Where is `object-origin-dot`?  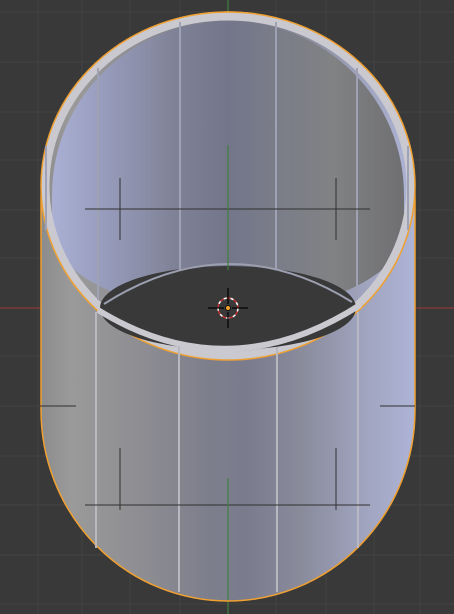 object-origin-dot is located at coordinates (228, 308).